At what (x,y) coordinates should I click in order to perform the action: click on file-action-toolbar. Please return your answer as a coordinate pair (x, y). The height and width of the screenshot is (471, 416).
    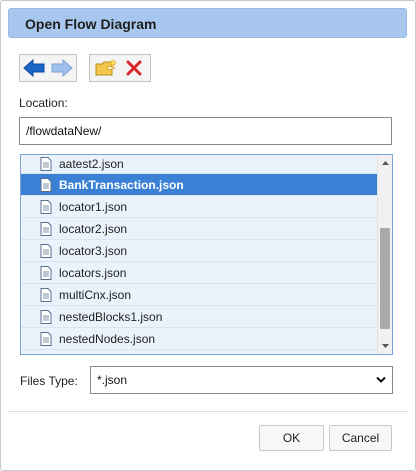
    Looking at the image, I should click on (120, 68).